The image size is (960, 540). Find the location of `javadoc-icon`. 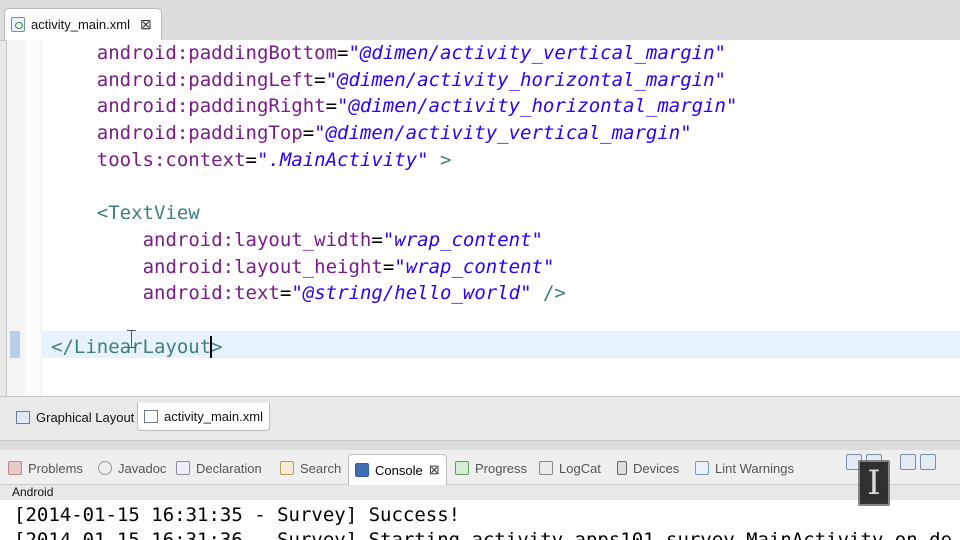

javadoc-icon is located at coordinates (105, 468).